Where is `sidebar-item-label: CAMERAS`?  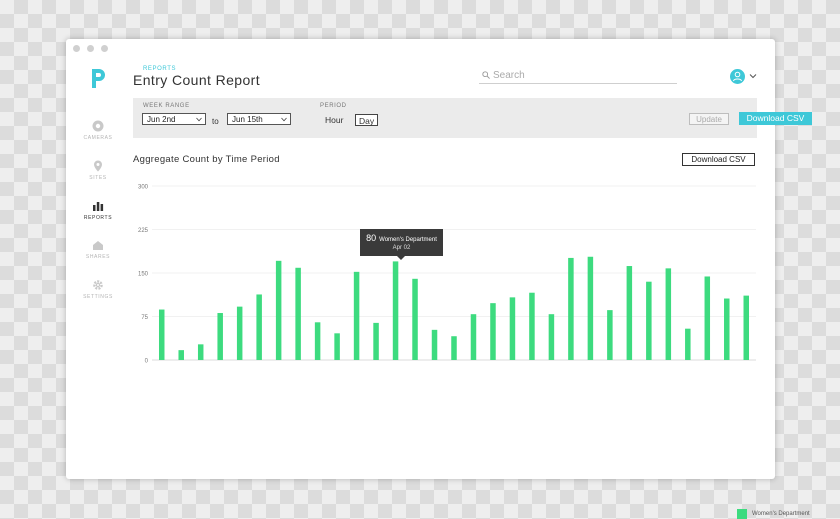
sidebar-item-label: CAMERAS is located at coordinates (98, 138).